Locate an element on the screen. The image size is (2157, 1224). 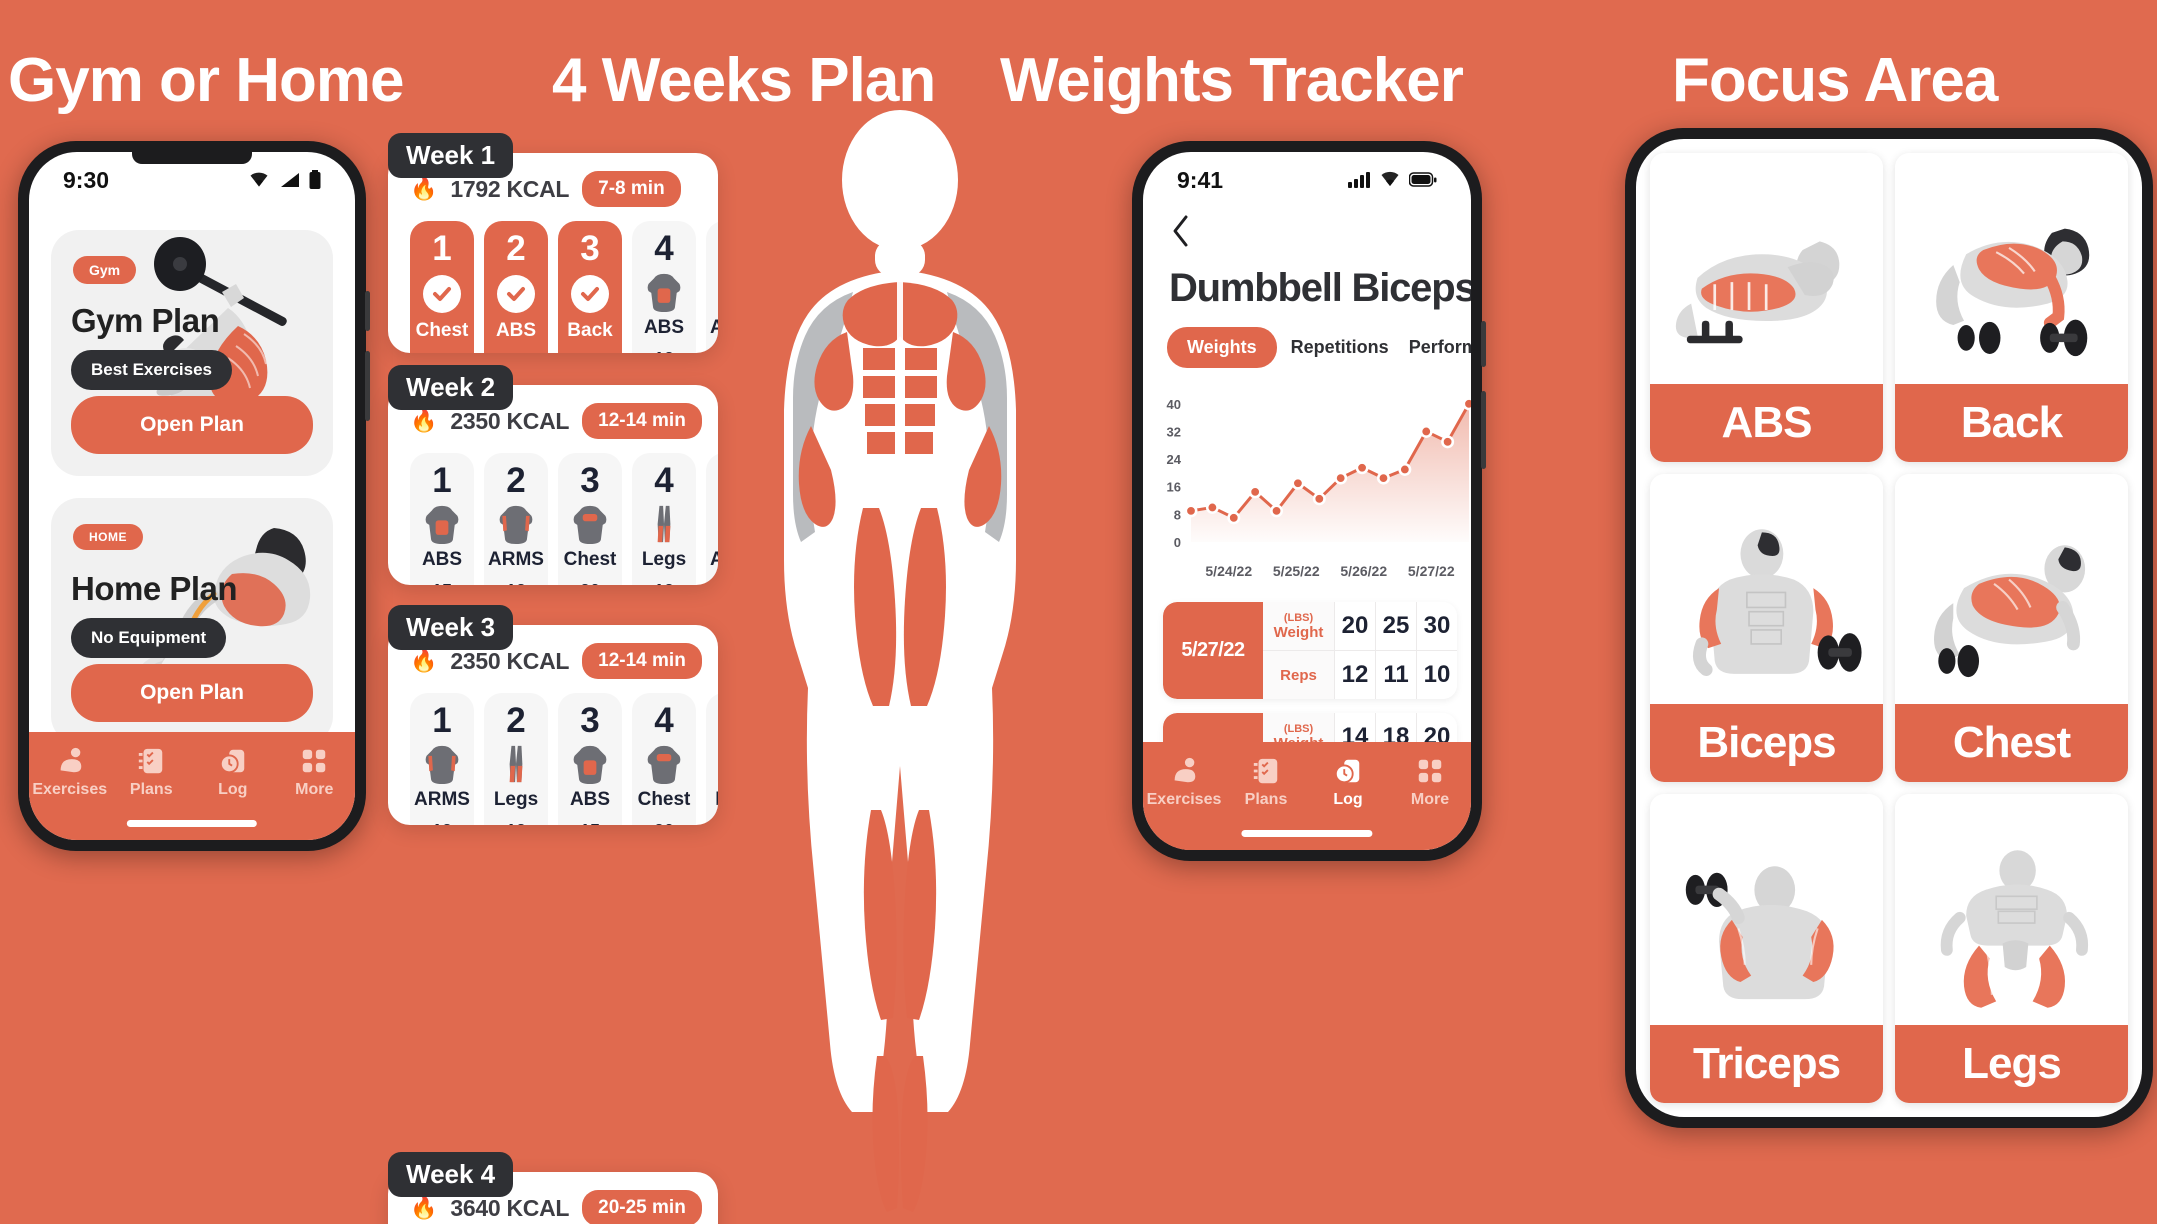
day-card: 3 Chest 20 Exercises is located at coordinates (590, 519).